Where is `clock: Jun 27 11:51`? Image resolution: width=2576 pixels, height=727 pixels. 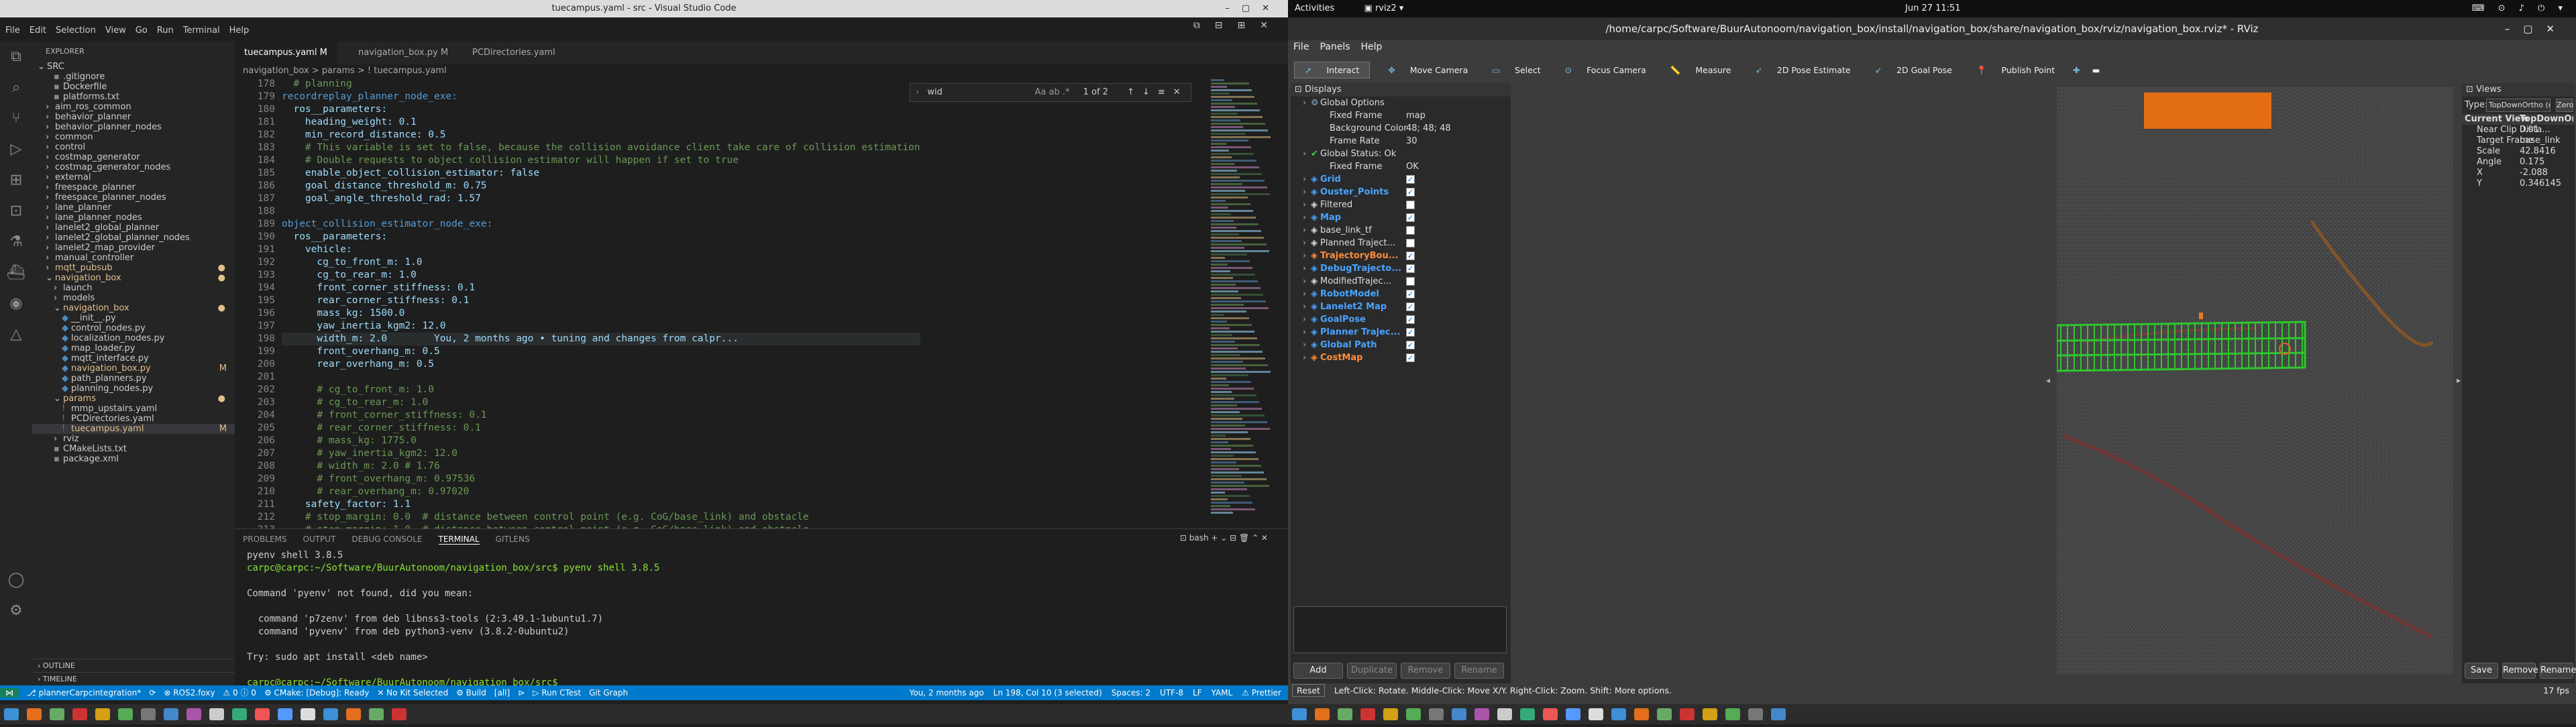
clock: Jun 27 11:51 is located at coordinates (1933, 8).